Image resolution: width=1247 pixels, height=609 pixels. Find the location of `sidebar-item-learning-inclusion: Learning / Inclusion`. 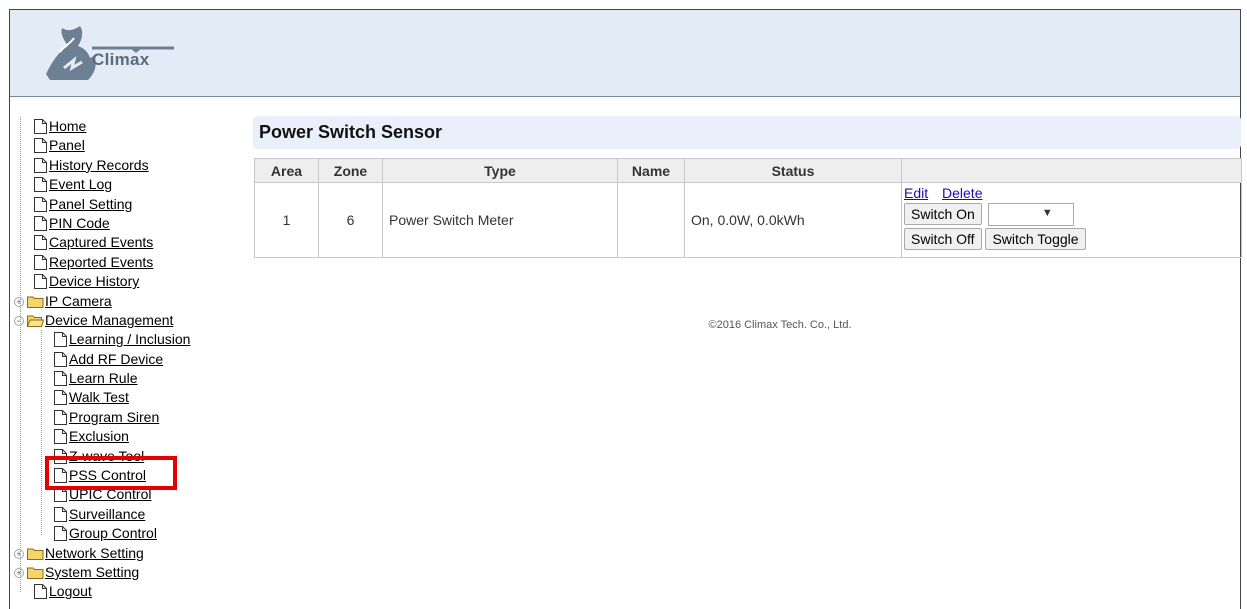

sidebar-item-learning-inclusion: Learning / Inclusion is located at coordinates (124, 339).